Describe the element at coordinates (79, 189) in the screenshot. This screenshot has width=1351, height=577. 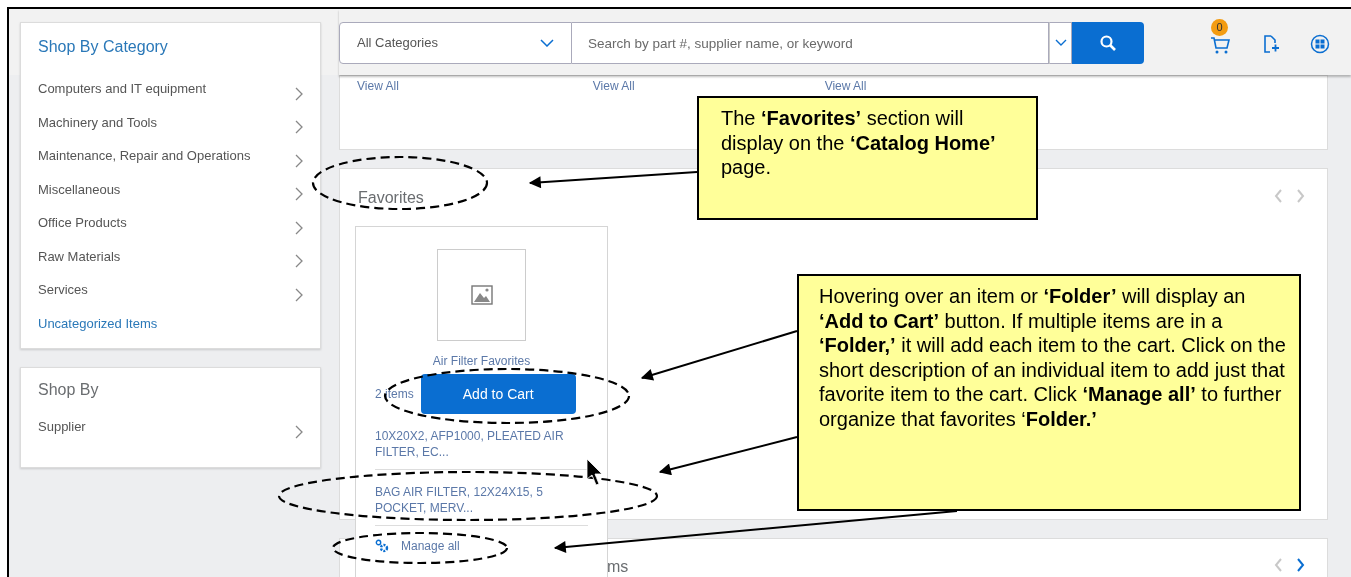
I see `category-item: Miscellaneous` at that location.